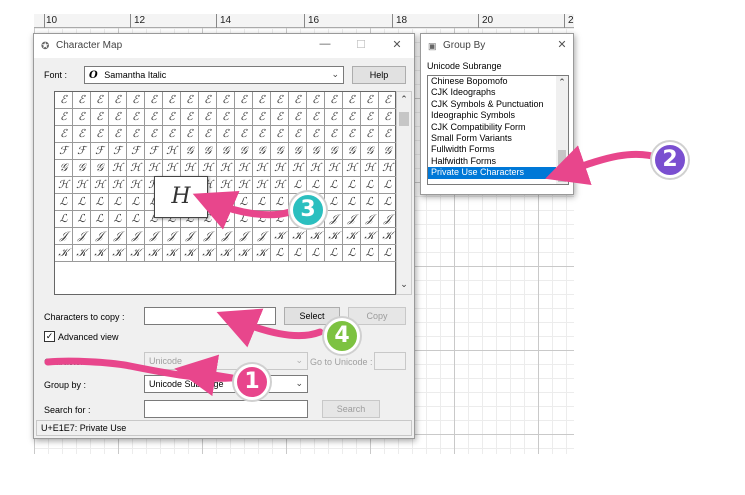  Describe the element at coordinates (404, 284) in the screenshot. I see `scroll-down-icon: ⌄` at that location.